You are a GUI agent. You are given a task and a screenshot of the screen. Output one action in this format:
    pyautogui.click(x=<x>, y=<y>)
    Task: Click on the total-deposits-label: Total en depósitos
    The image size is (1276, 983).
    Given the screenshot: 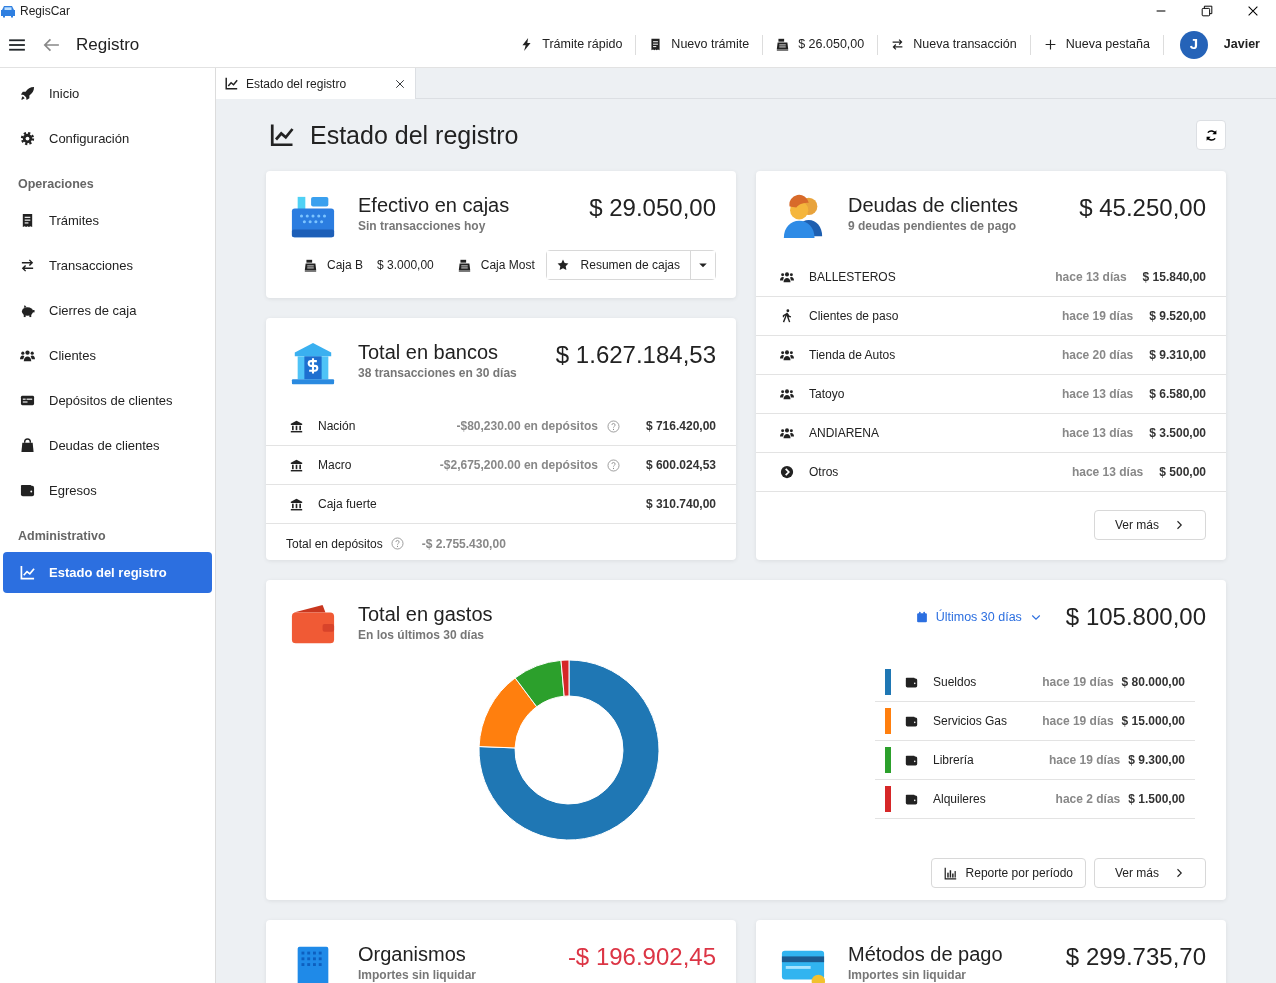 What is the action you would take?
    pyautogui.click(x=334, y=544)
    